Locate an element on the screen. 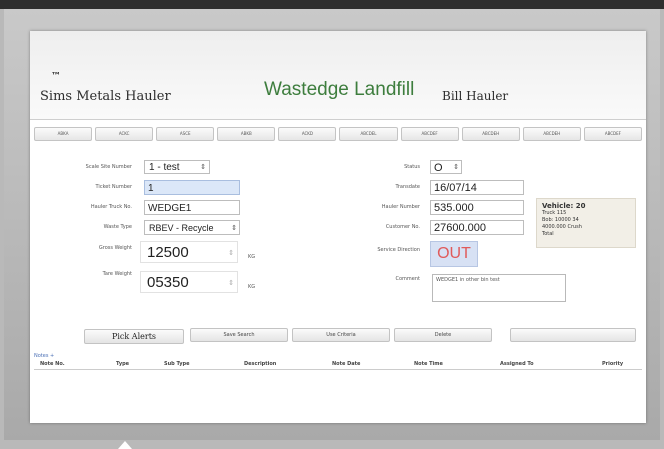  tab-8: ABCDEH is located at coordinates (490, 134).